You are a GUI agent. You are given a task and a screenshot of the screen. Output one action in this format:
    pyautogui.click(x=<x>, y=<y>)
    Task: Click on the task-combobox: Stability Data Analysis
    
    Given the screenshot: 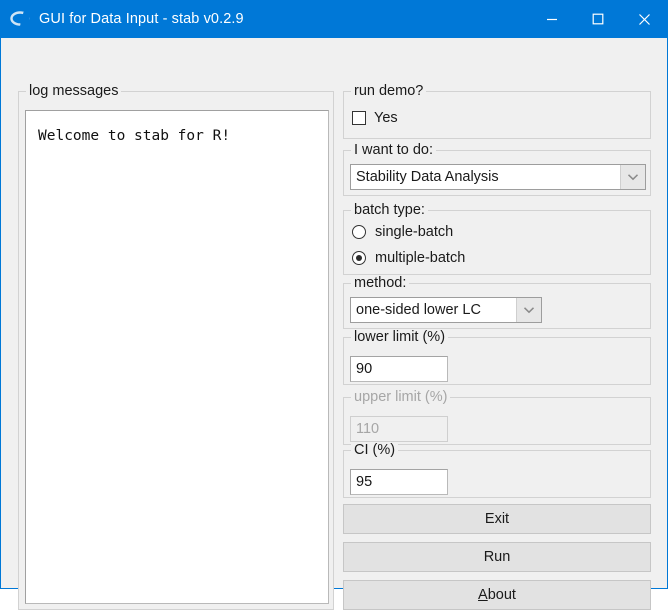 What is the action you would take?
    pyautogui.click(x=498, y=177)
    